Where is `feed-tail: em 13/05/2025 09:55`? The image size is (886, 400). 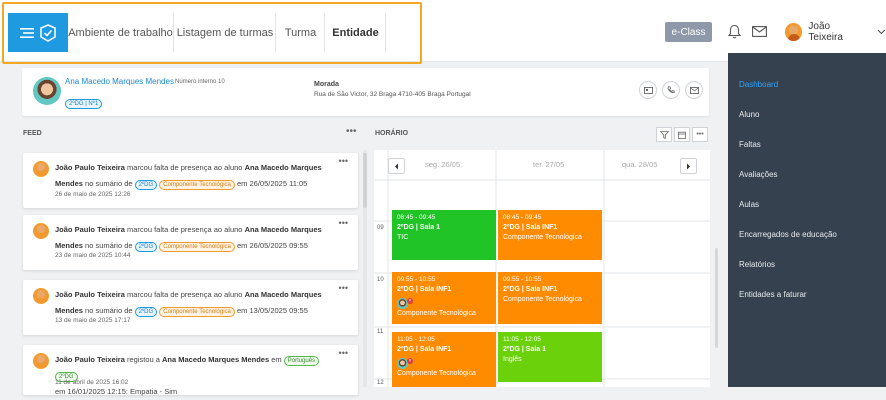 feed-tail: em 13/05/2025 09:55 is located at coordinates (272, 310).